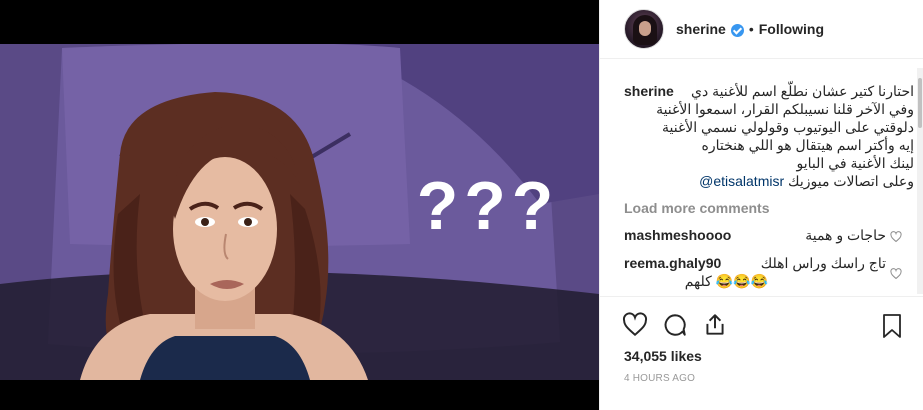 The image size is (923, 410). I want to click on share-icon, so click(716, 325).